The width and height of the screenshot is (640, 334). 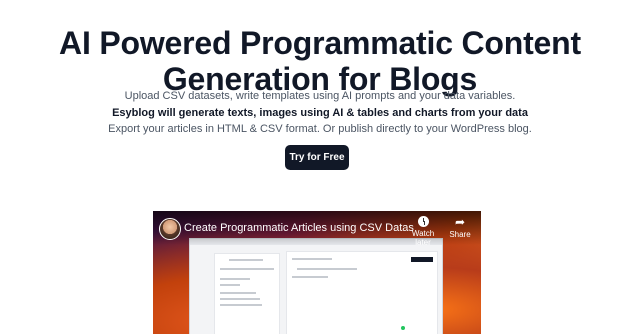 I want to click on share-label: Share, so click(x=460, y=234).